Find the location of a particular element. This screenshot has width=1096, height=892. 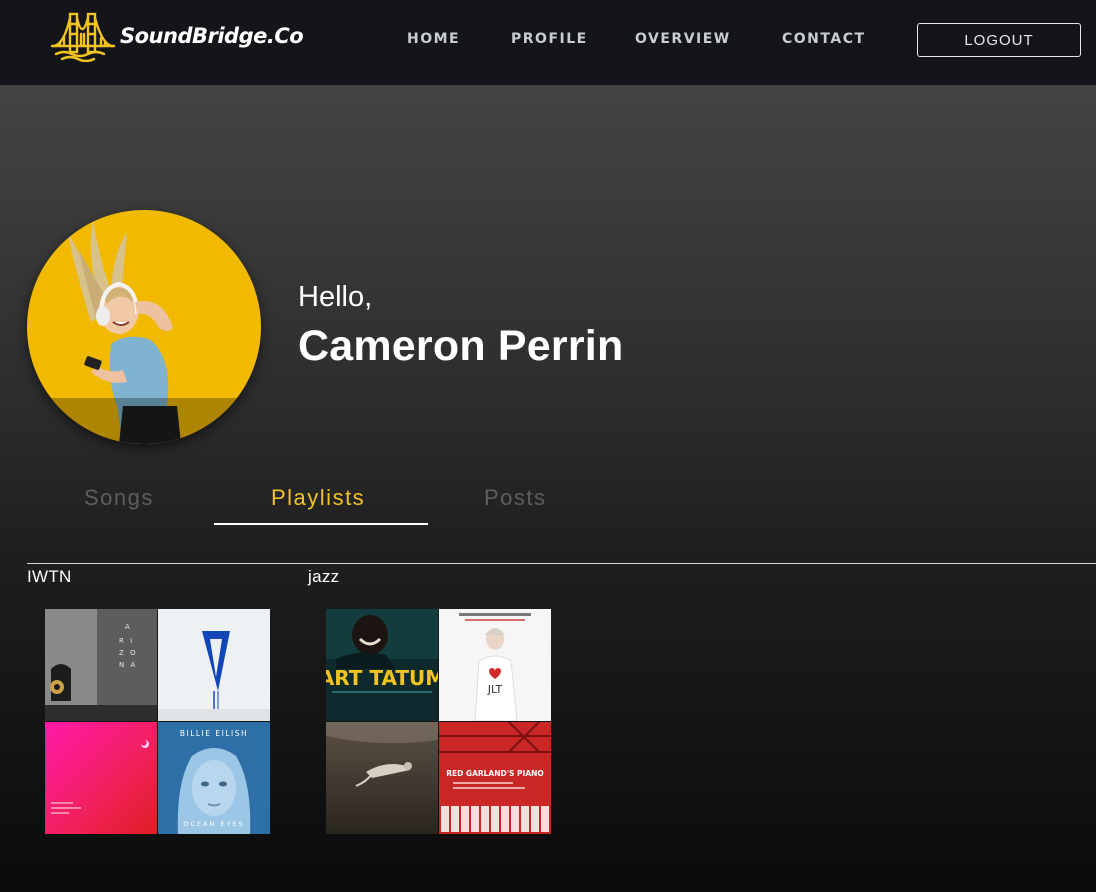

album-art-tile: BILLIE EILISH OCEAN EYES is located at coordinates (214, 778).